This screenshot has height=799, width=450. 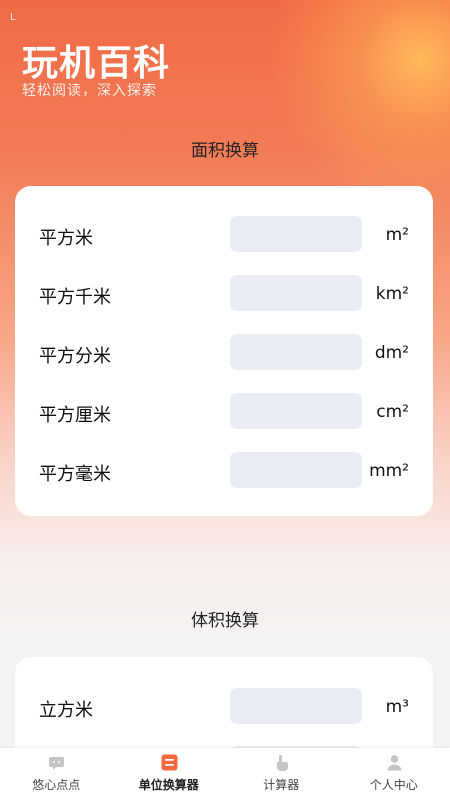 I want to click on bottom-tab-bar: 悠心点点 单位换算器 计算器 个人中心, so click(x=225, y=773).